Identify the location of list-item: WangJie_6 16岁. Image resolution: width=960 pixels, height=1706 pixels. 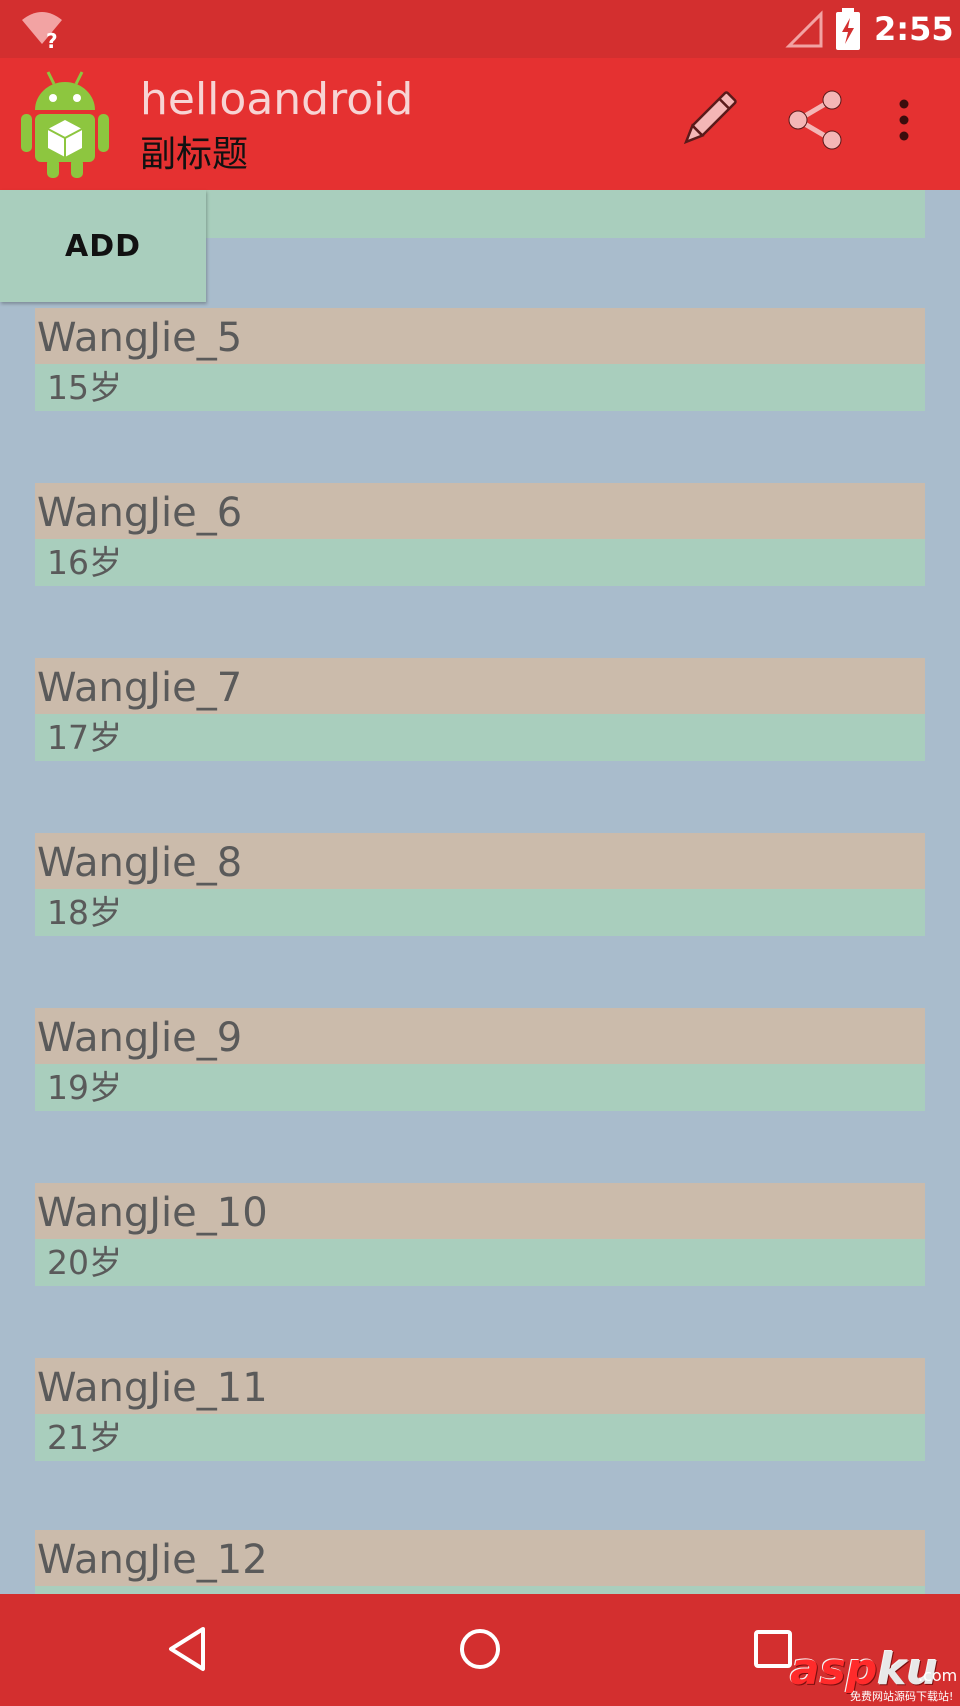
(480, 534).